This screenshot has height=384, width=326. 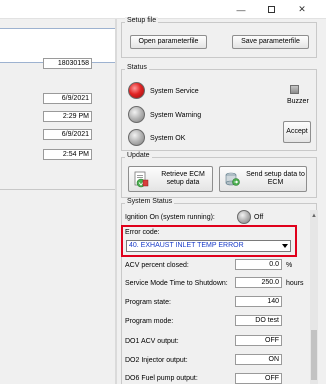 What do you see at coordinates (168, 42) in the screenshot?
I see `open-parameterfile-button: Open parameterfile` at bounding box center [168, 42].